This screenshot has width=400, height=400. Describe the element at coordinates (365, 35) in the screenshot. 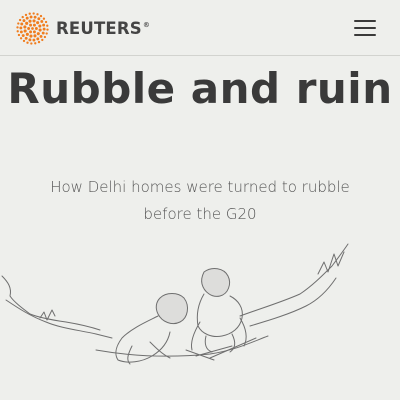

I see `menu-bar-bottom` at that location.